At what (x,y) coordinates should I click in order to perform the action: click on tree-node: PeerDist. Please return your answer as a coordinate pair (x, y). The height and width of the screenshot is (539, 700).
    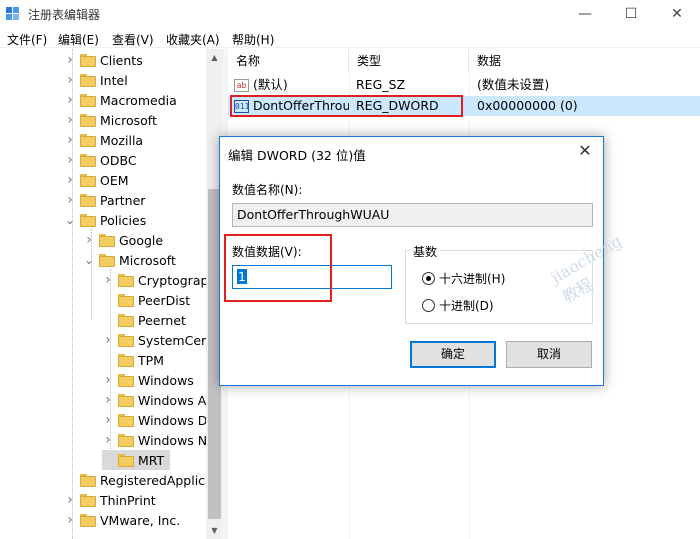
    Looking at the image, I should click on (146, 300).